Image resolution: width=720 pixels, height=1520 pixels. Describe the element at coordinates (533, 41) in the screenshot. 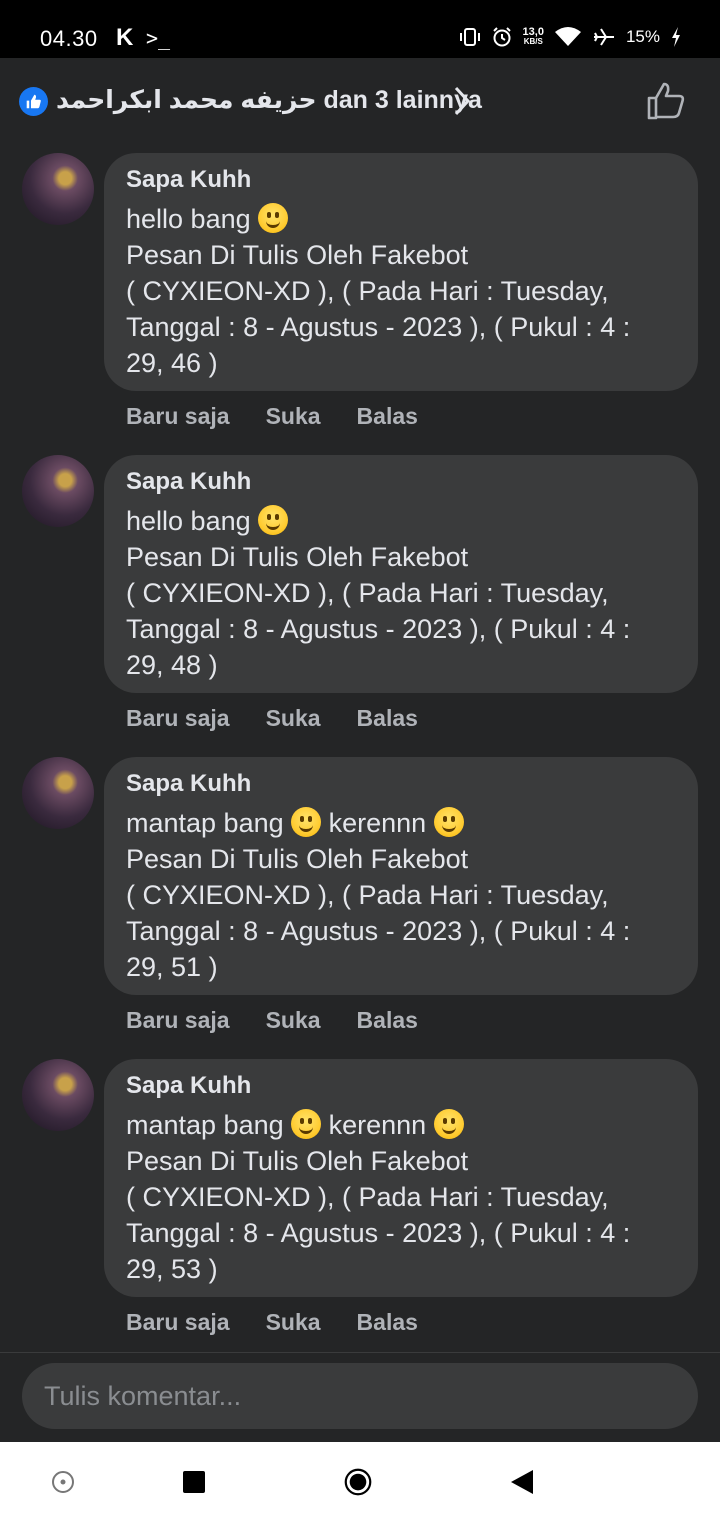

I see `speed-unit: KB/S` at that location.